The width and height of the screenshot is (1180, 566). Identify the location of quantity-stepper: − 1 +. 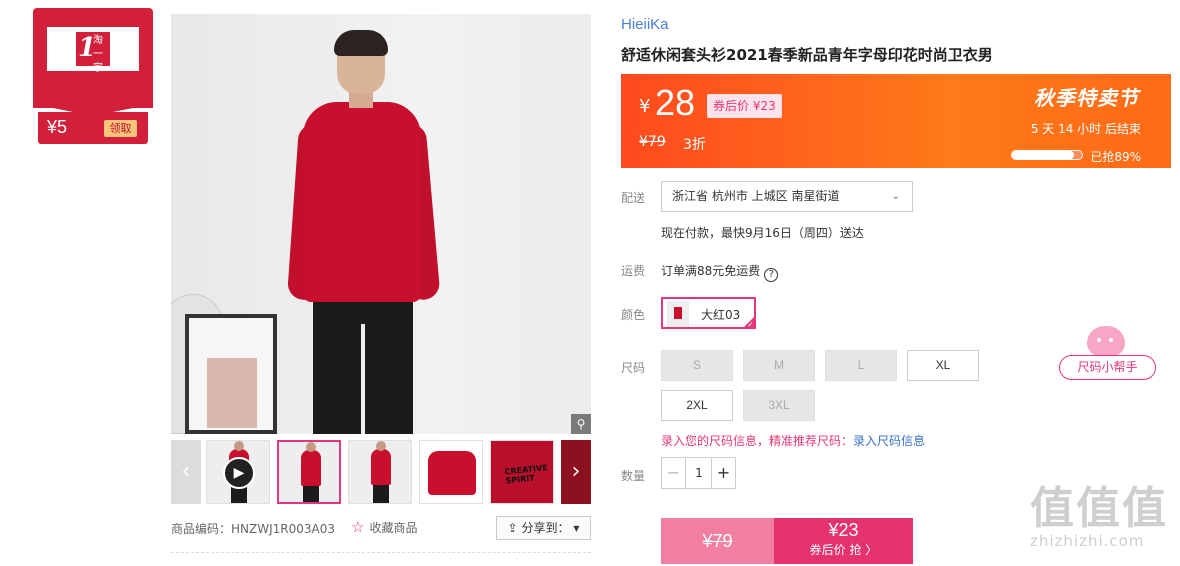
(698, 473).